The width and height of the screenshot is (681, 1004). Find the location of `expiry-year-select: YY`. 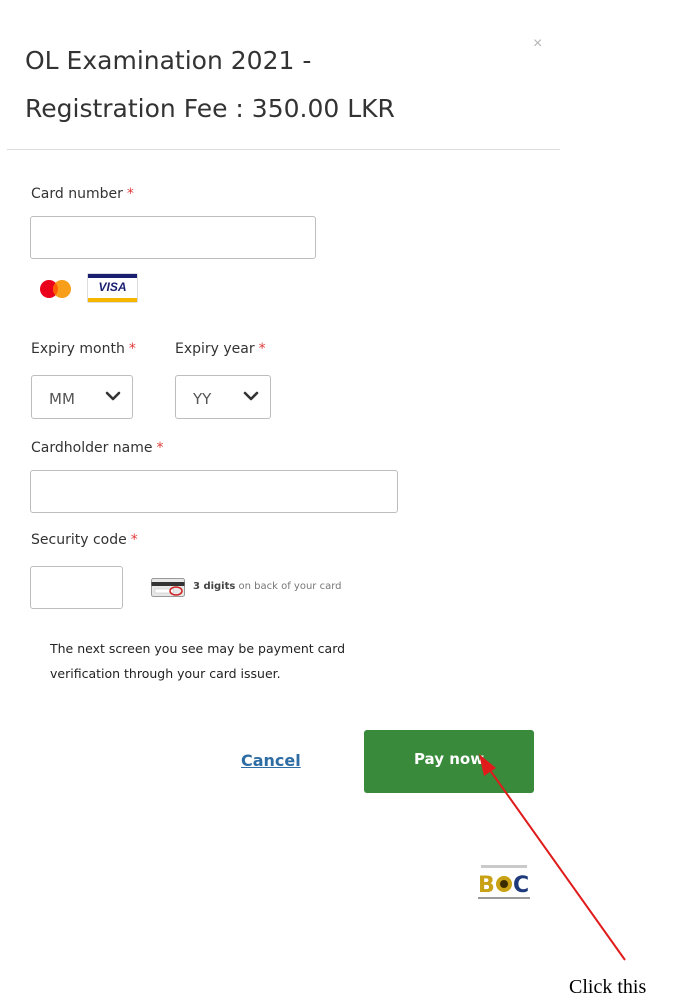

expiry-year-select: YY is located at coordinates (223, 397).